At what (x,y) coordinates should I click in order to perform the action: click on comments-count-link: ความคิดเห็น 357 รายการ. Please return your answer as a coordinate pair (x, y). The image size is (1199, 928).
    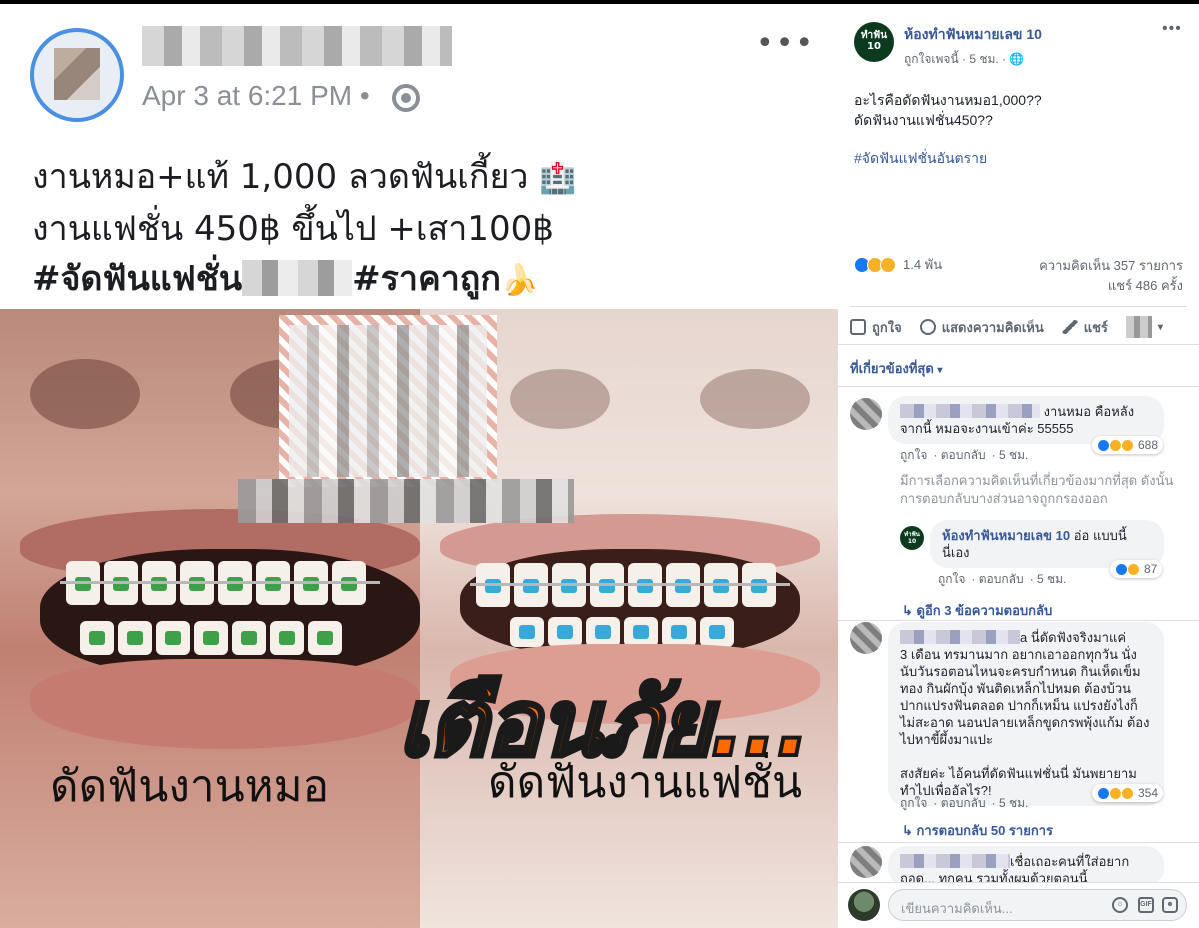
    Looking at the image, I should click on (1111, 266).